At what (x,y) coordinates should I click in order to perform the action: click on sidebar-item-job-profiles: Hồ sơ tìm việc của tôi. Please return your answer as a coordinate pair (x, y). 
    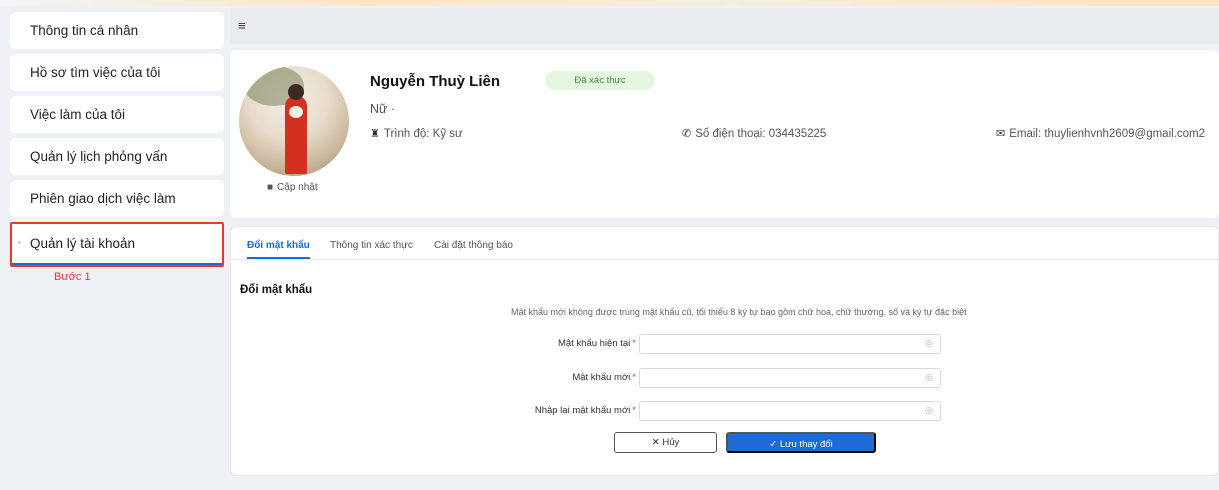
    Looking at the image, I should click on (117, 72).